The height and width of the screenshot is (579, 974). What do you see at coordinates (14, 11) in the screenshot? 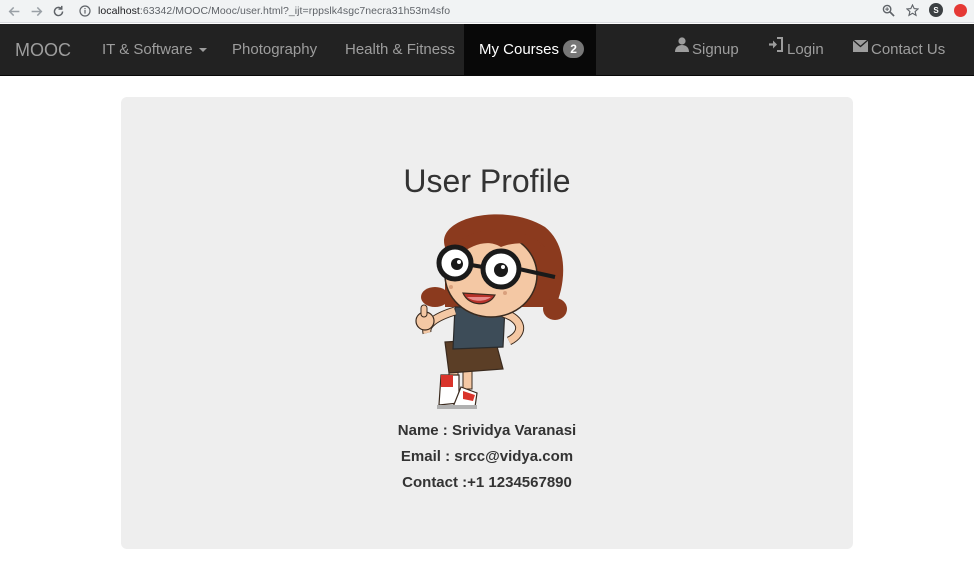
I see `back-icon` at bounding box center [14, 11].